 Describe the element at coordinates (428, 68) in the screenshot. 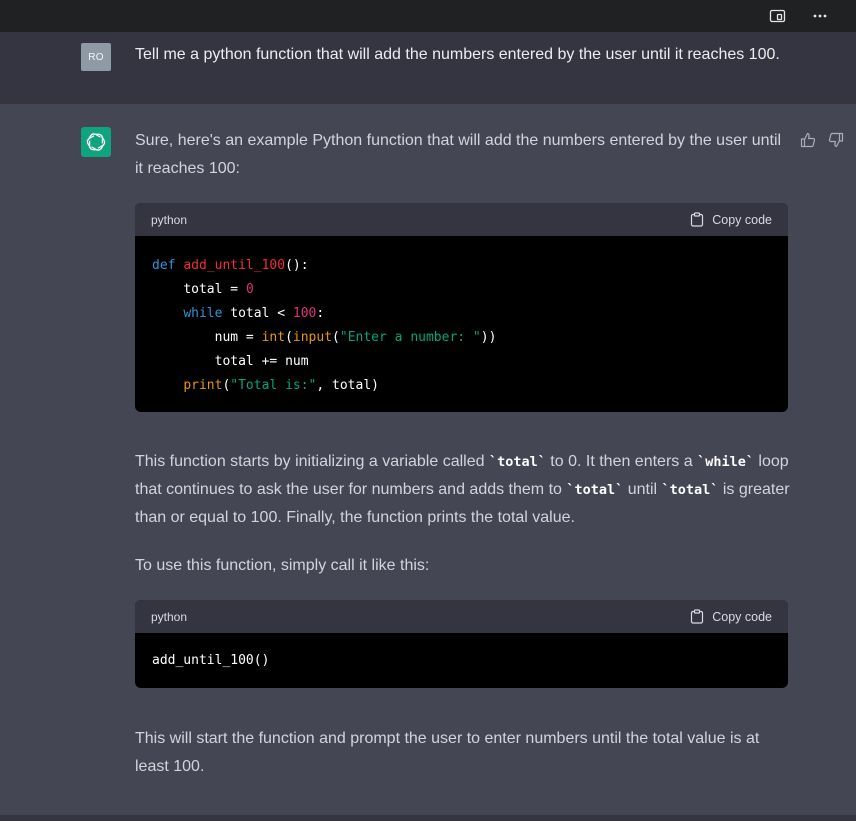

I see `user-message-row` at that location.